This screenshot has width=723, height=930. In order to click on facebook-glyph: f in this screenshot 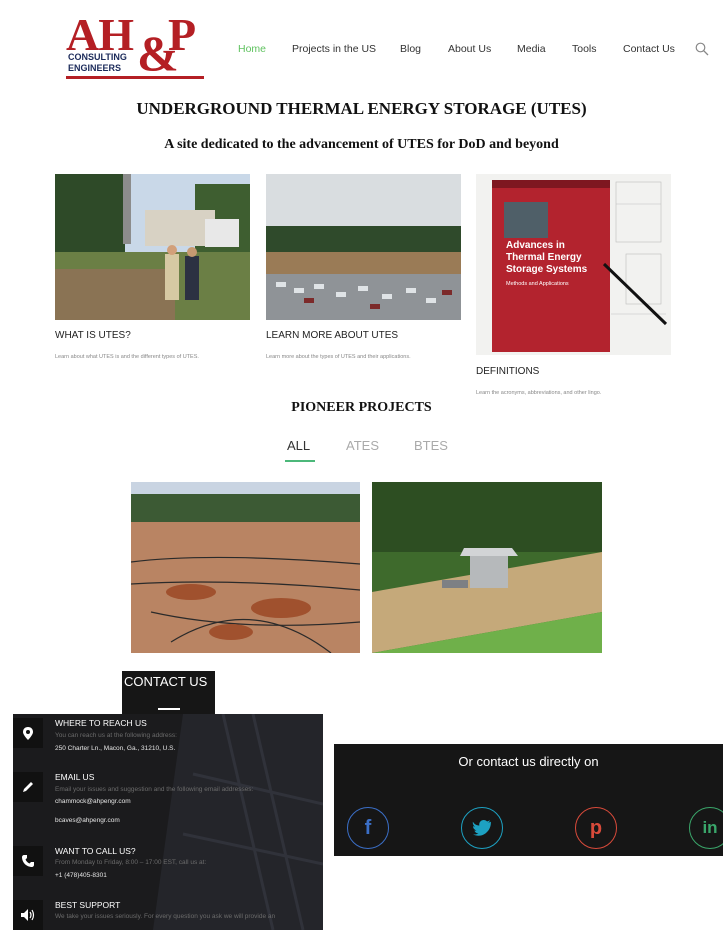, I will do `click(368, 827)`.